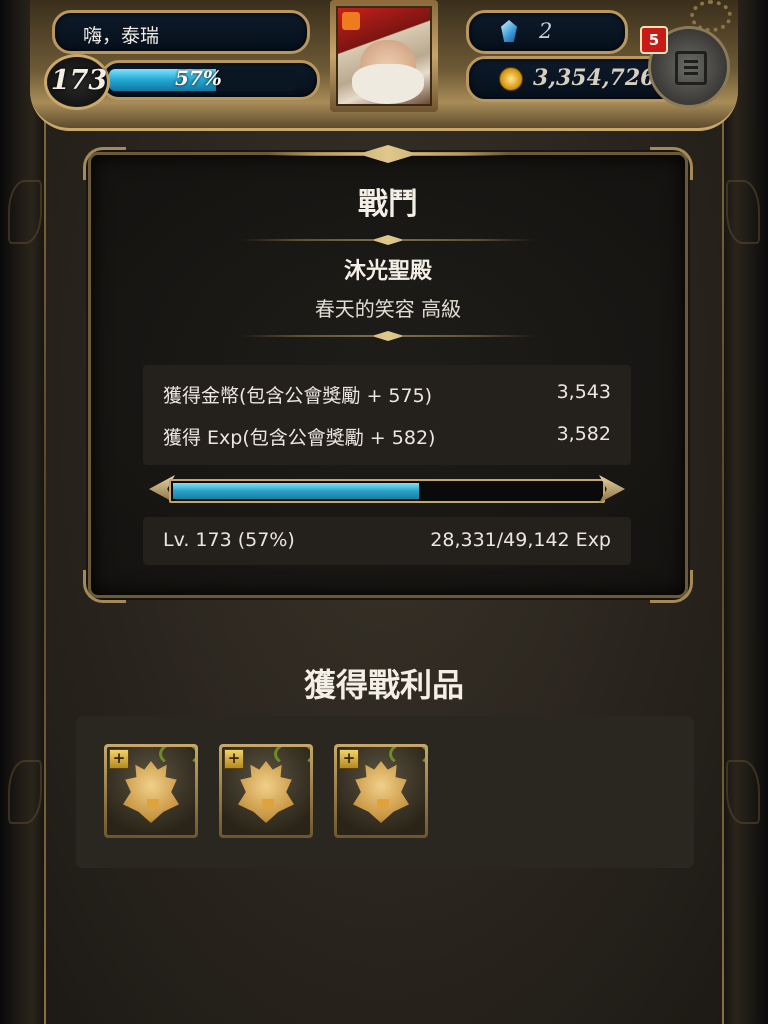 The image size is (768, 1024). Describe the element at coordinates (583, 392) in the screenshot. I see `reward-value: 3,543` at that location.